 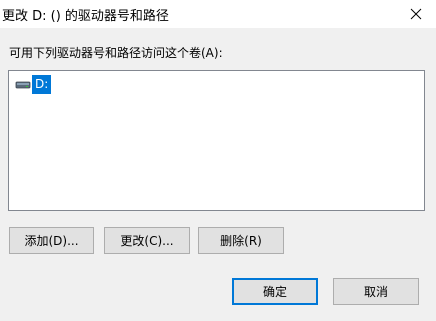 What do you see at coordinates (42, 84) in the screenshot?
I see `list-item-label: D:` at bounding box center [42, 84].